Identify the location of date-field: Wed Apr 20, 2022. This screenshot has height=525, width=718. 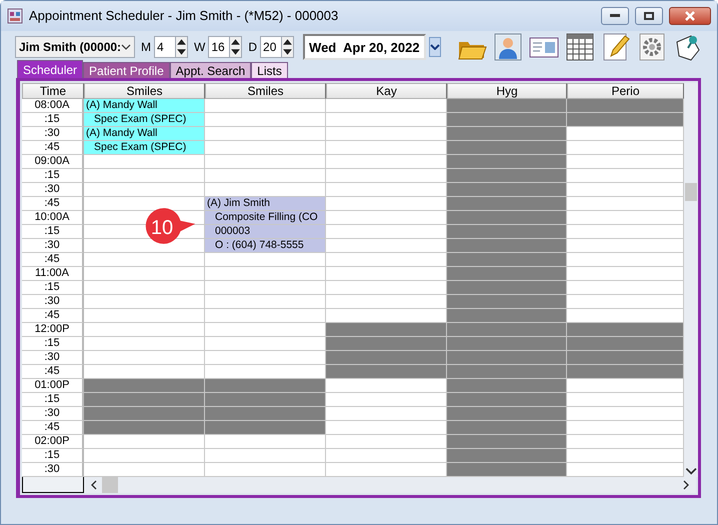
(364, 47).